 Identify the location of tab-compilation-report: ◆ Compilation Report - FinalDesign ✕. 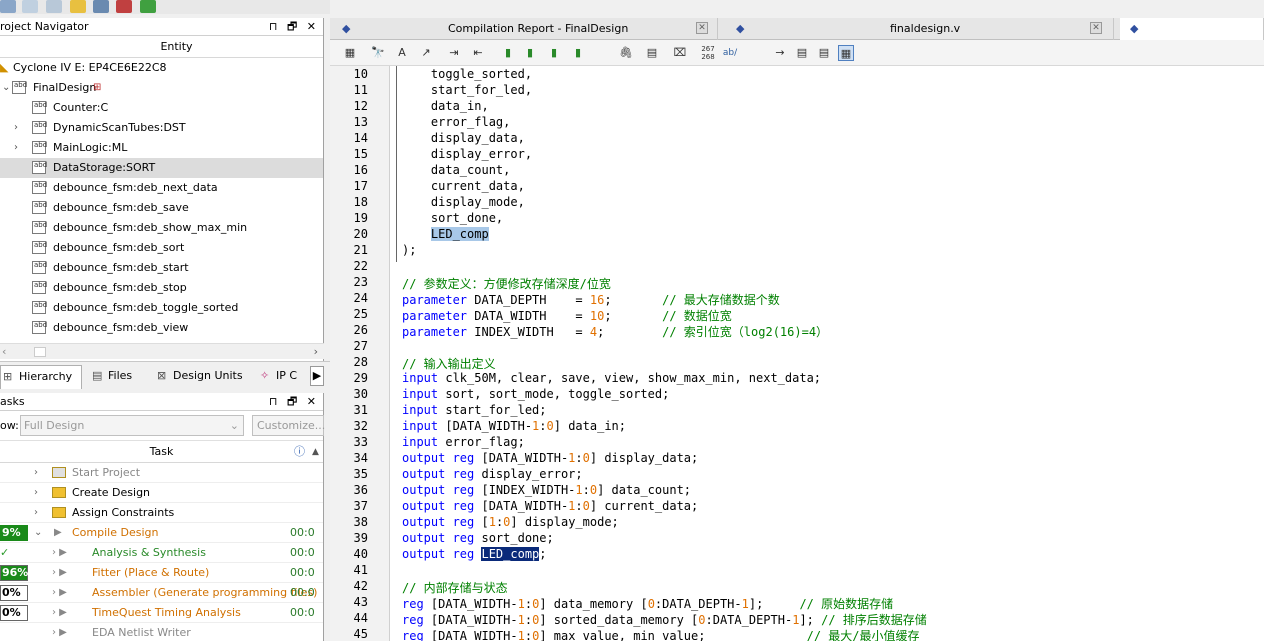
(524, 29).